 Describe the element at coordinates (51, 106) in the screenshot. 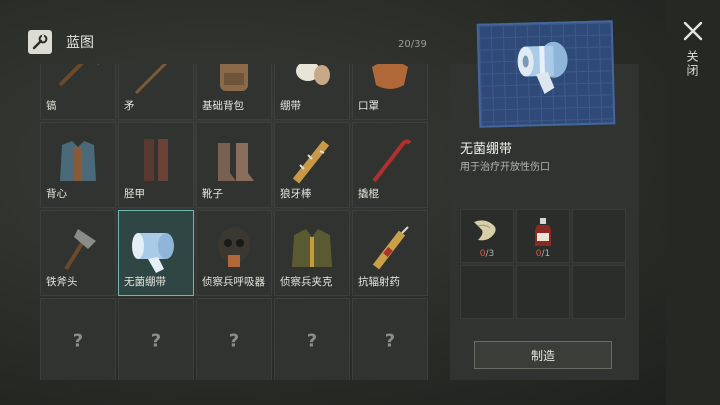

I see `blueprint-label: 镐` at that location.